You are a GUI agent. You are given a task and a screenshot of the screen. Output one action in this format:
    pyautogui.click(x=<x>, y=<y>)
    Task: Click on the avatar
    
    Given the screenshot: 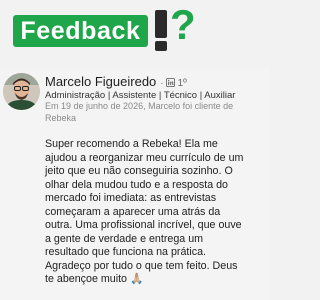 What is the action you would take?
    pyautogui.click(x=21, y=91)
    